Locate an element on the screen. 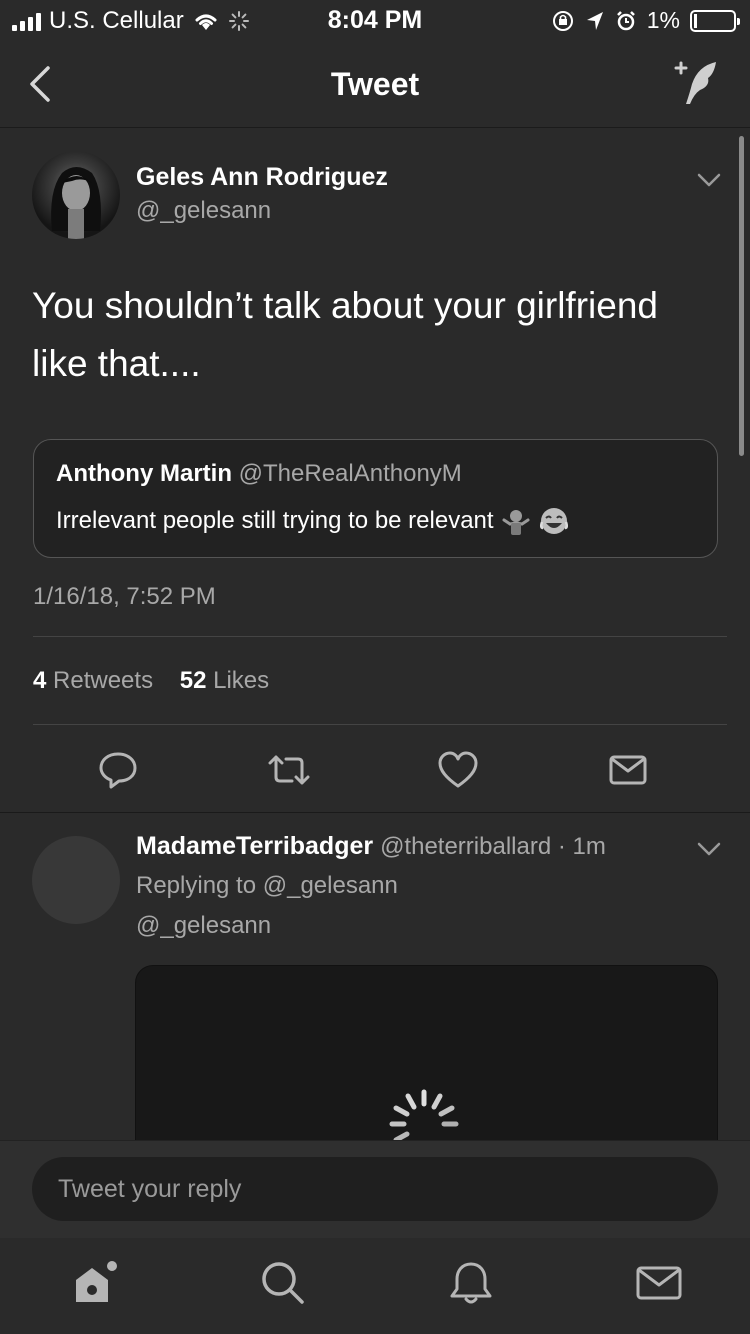  reply-author-handle: @theterriballard is located at coordinates (465, 846).